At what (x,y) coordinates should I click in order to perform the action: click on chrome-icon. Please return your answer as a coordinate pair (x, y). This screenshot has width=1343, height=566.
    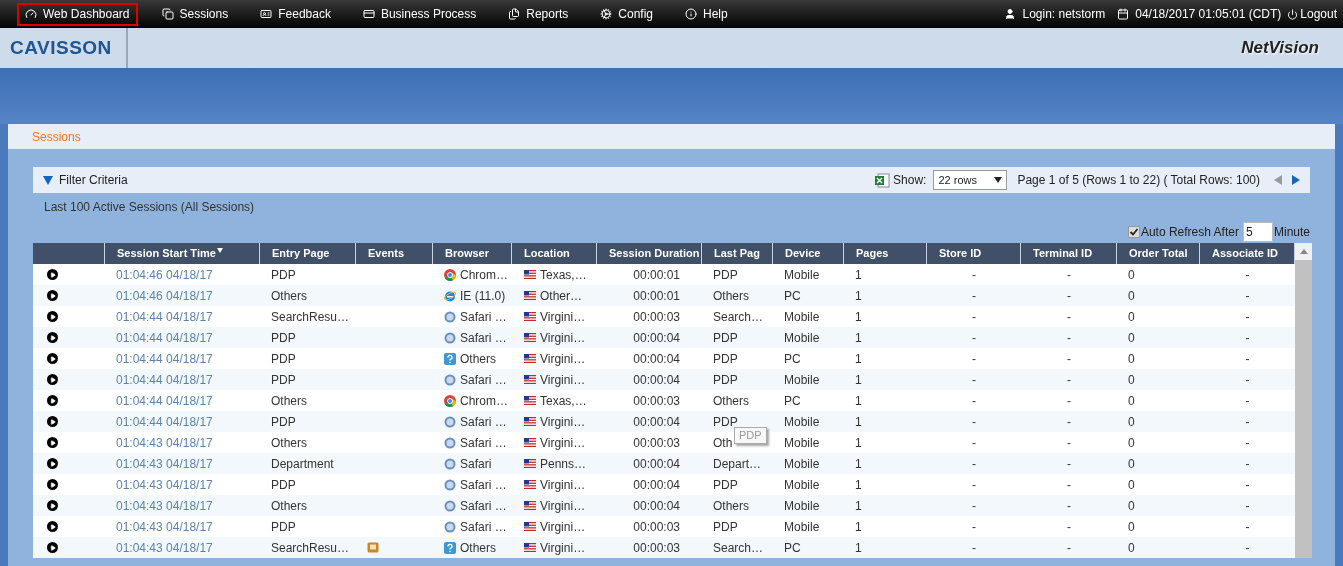
    Looking at the image, I should click on (450, 274).